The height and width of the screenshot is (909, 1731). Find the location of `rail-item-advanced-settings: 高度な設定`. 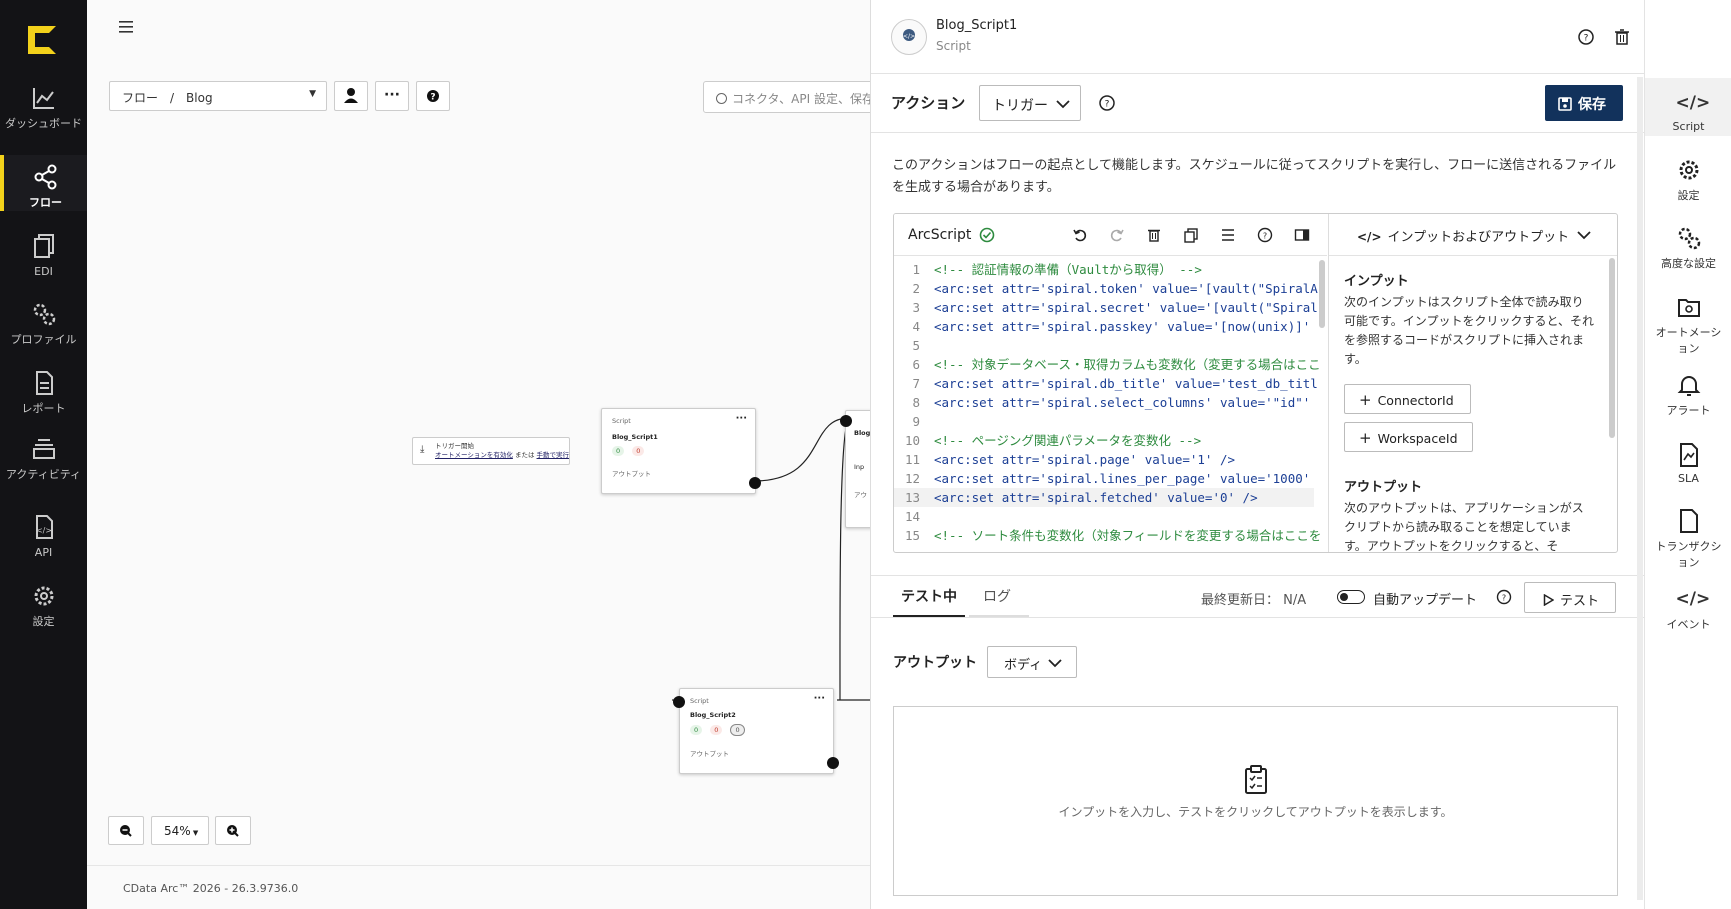

rail-item-advanced-settings: 高度な設定 is located at coordinates (1688, 248).